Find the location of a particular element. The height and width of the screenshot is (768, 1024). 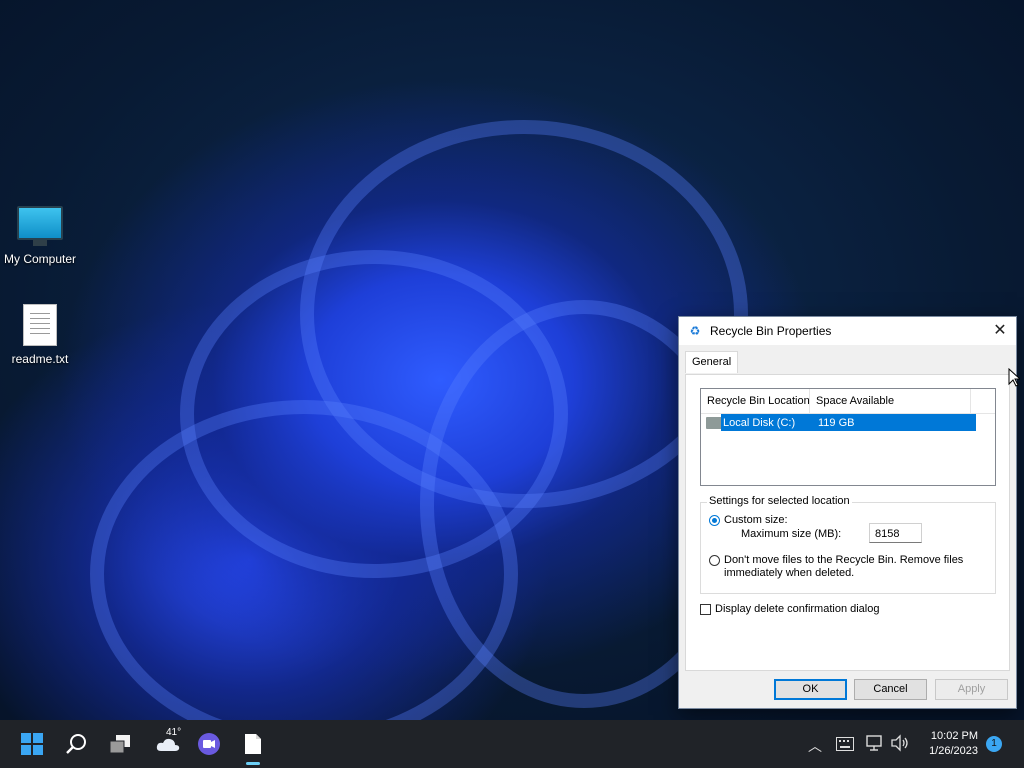

custom-size-radio is located at coordinates (714, 520).